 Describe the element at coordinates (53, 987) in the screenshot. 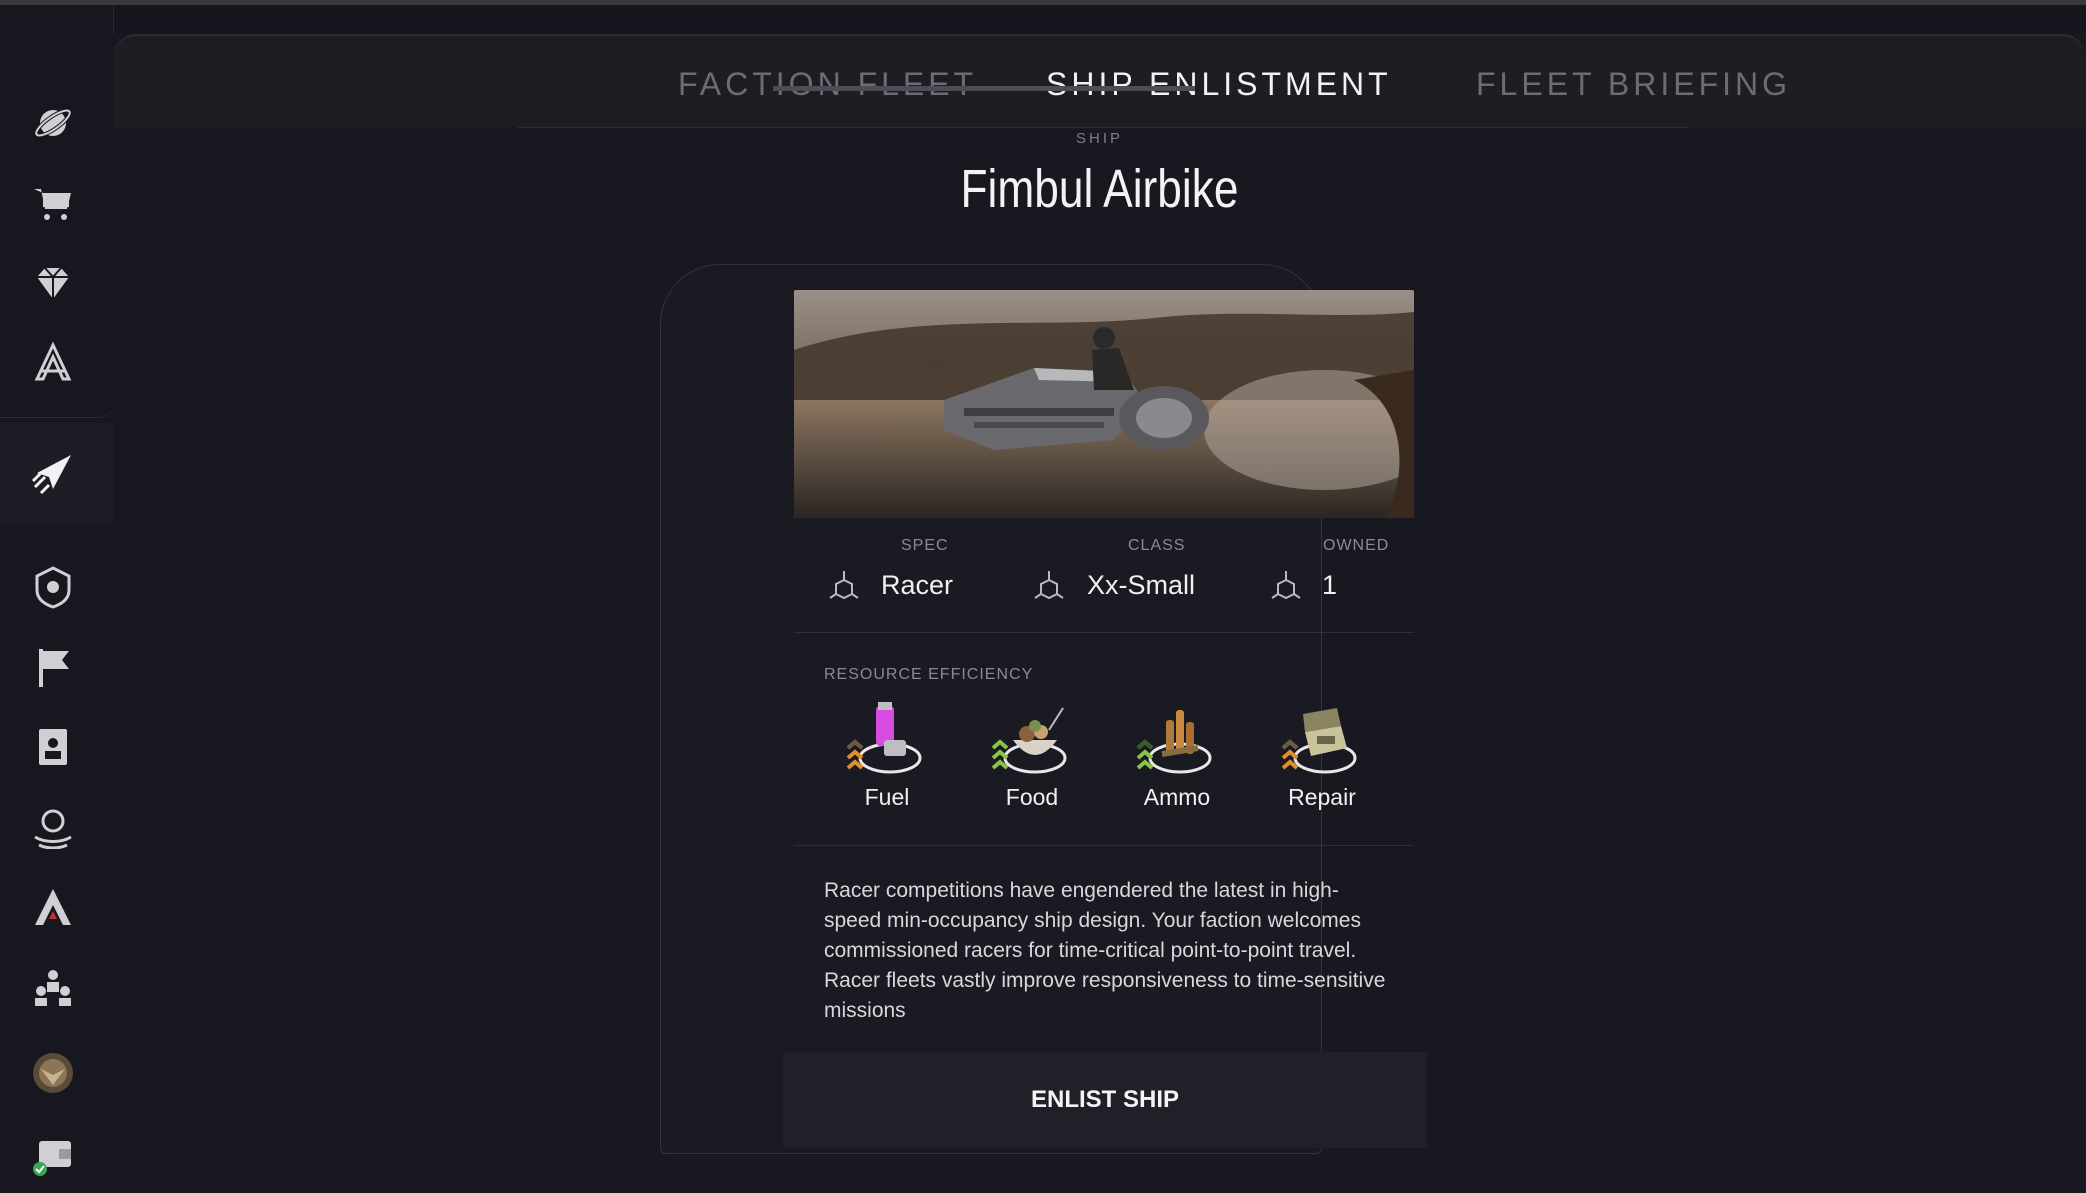

I see `crew-icon` at that location.